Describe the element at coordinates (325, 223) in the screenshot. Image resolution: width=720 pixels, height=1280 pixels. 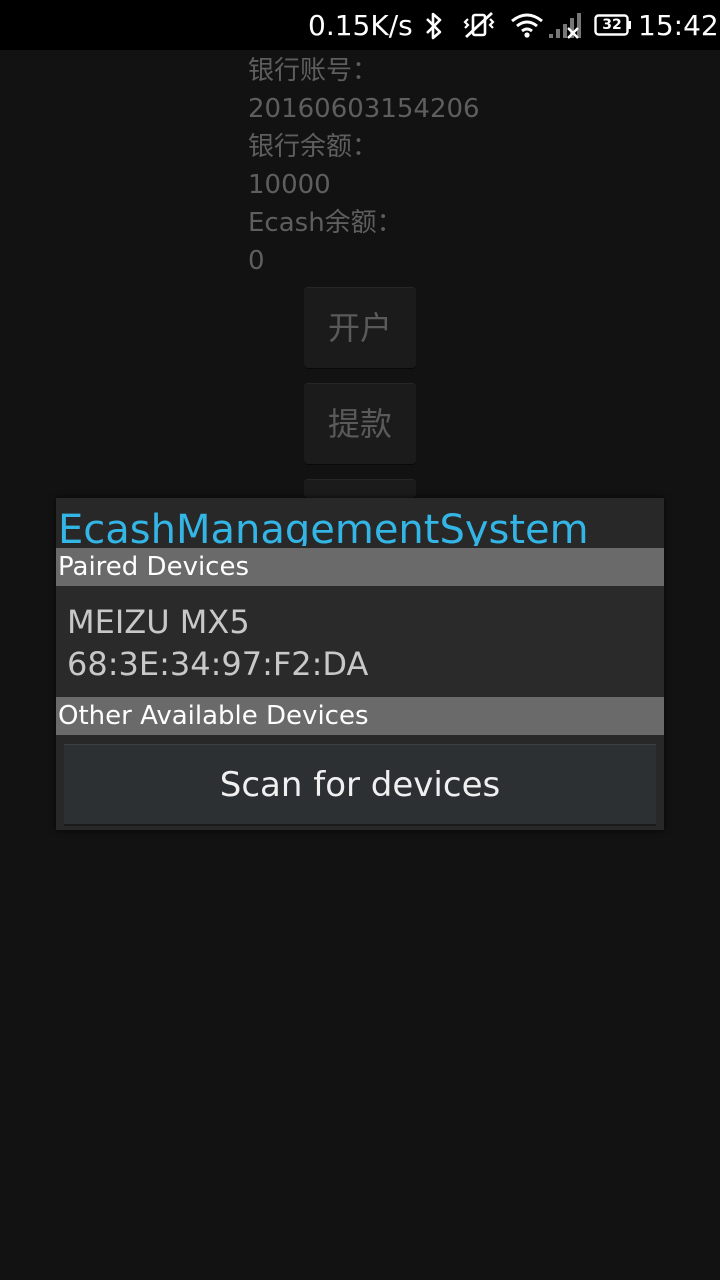
I see `ecash-balance-label: Ecash余额：` at that location.